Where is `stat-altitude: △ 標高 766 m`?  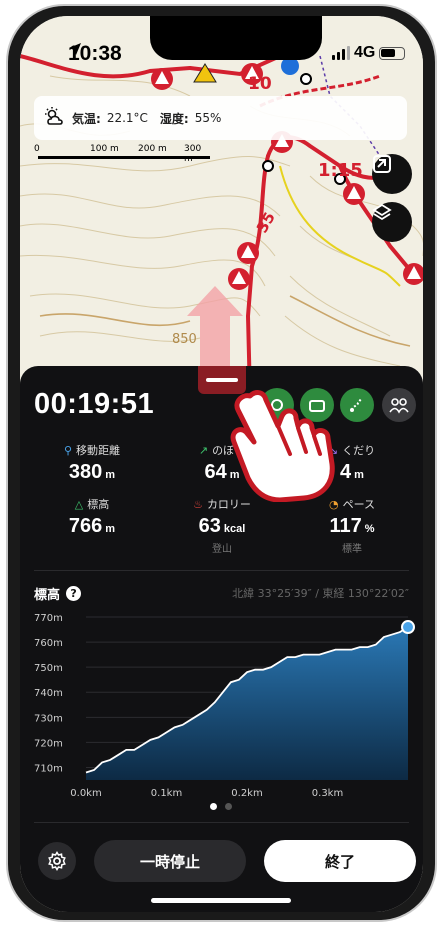
stat-altitude: △ 標高 766 m is located at coordinates (92, 517).